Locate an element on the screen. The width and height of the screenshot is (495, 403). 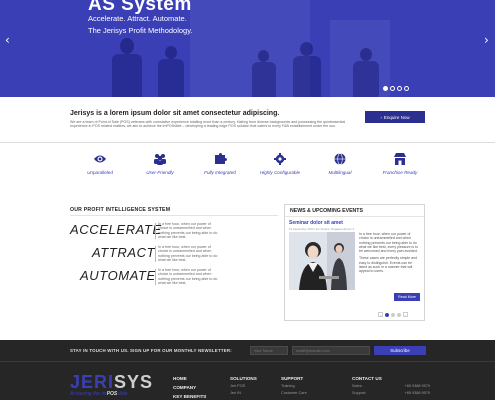
enquire-now-label: Enquire Now is located at coordinates (396, 117).